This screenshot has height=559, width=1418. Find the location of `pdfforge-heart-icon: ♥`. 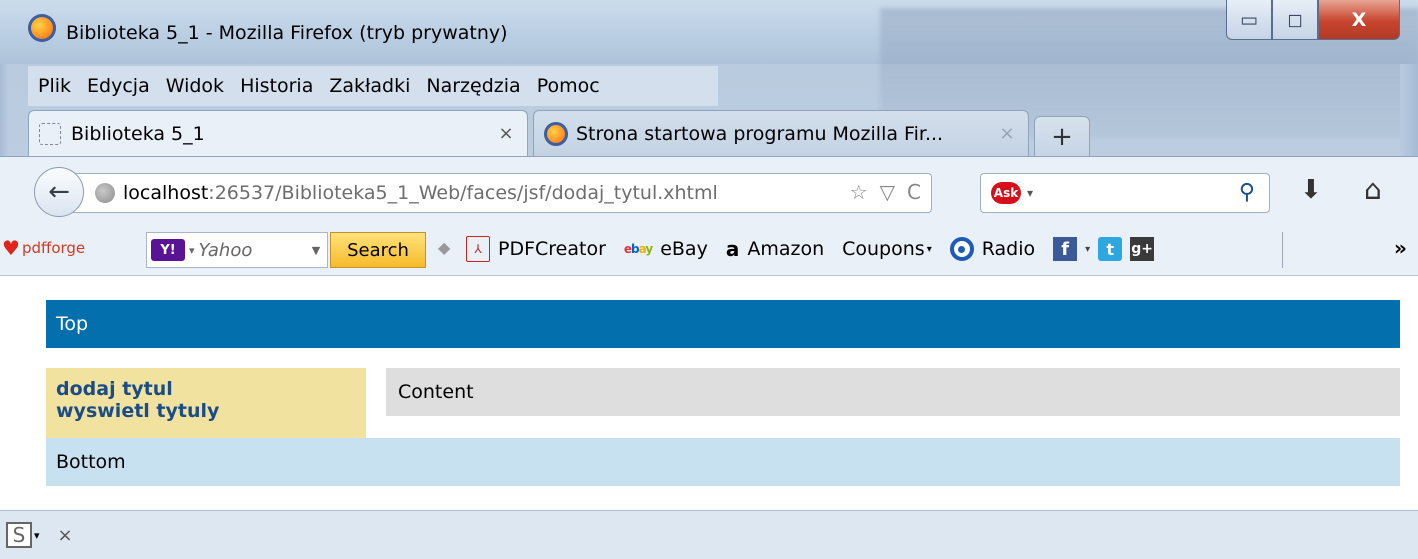

pdfforge-heart-icon: ♥ is located at coordinates (11, 248).